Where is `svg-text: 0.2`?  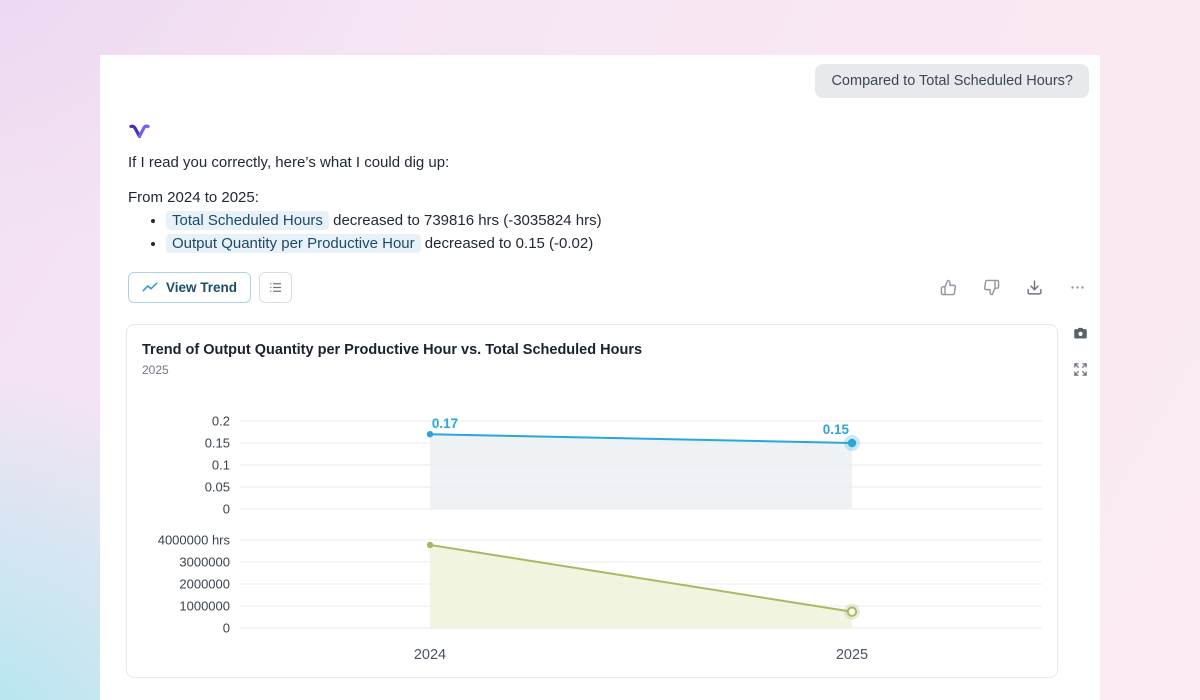
svg-text: 0.2 is located at coordinates (221, 421).